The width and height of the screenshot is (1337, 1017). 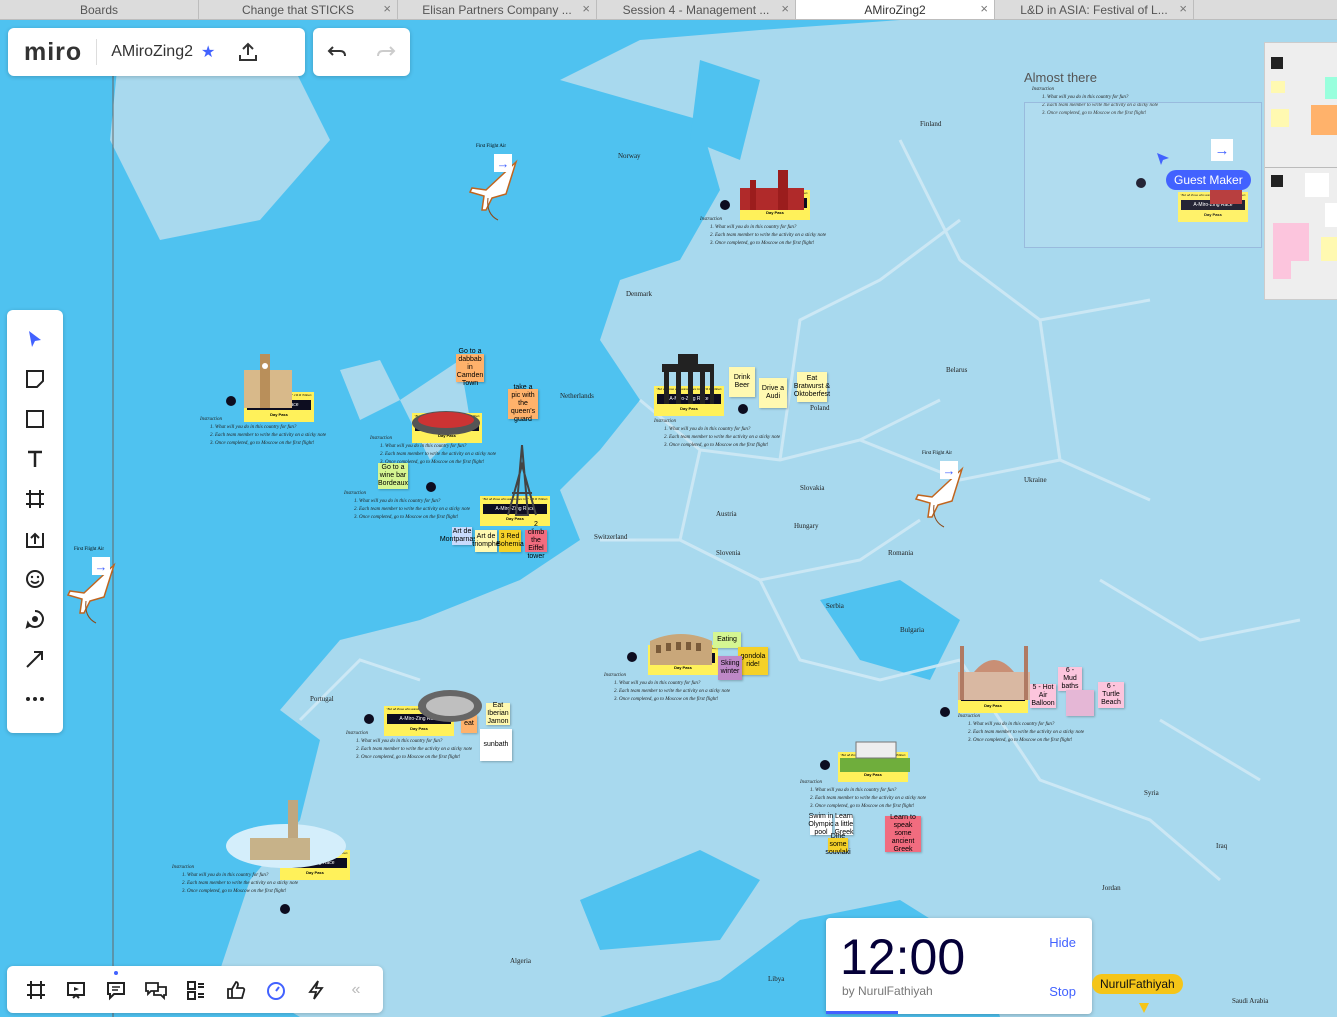 I want to click on star-icon: ★, so click(x=208, y=52).